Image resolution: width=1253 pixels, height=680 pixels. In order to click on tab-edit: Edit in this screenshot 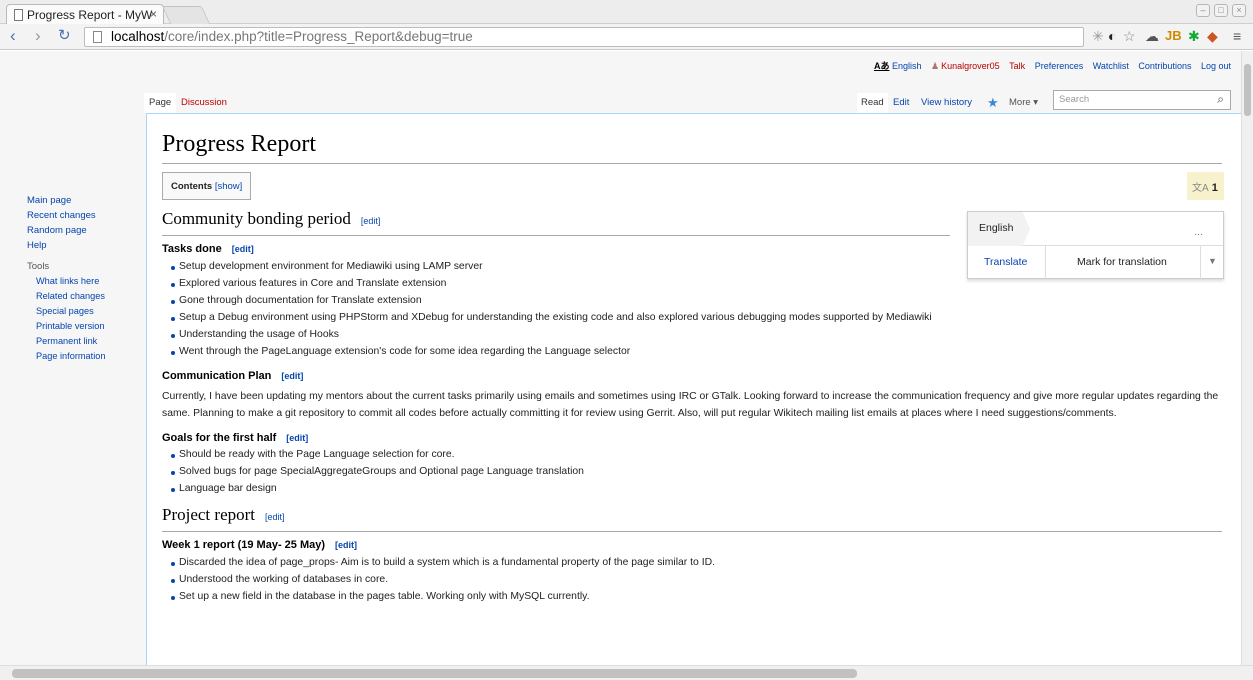, I will do `click(901, 103)`.